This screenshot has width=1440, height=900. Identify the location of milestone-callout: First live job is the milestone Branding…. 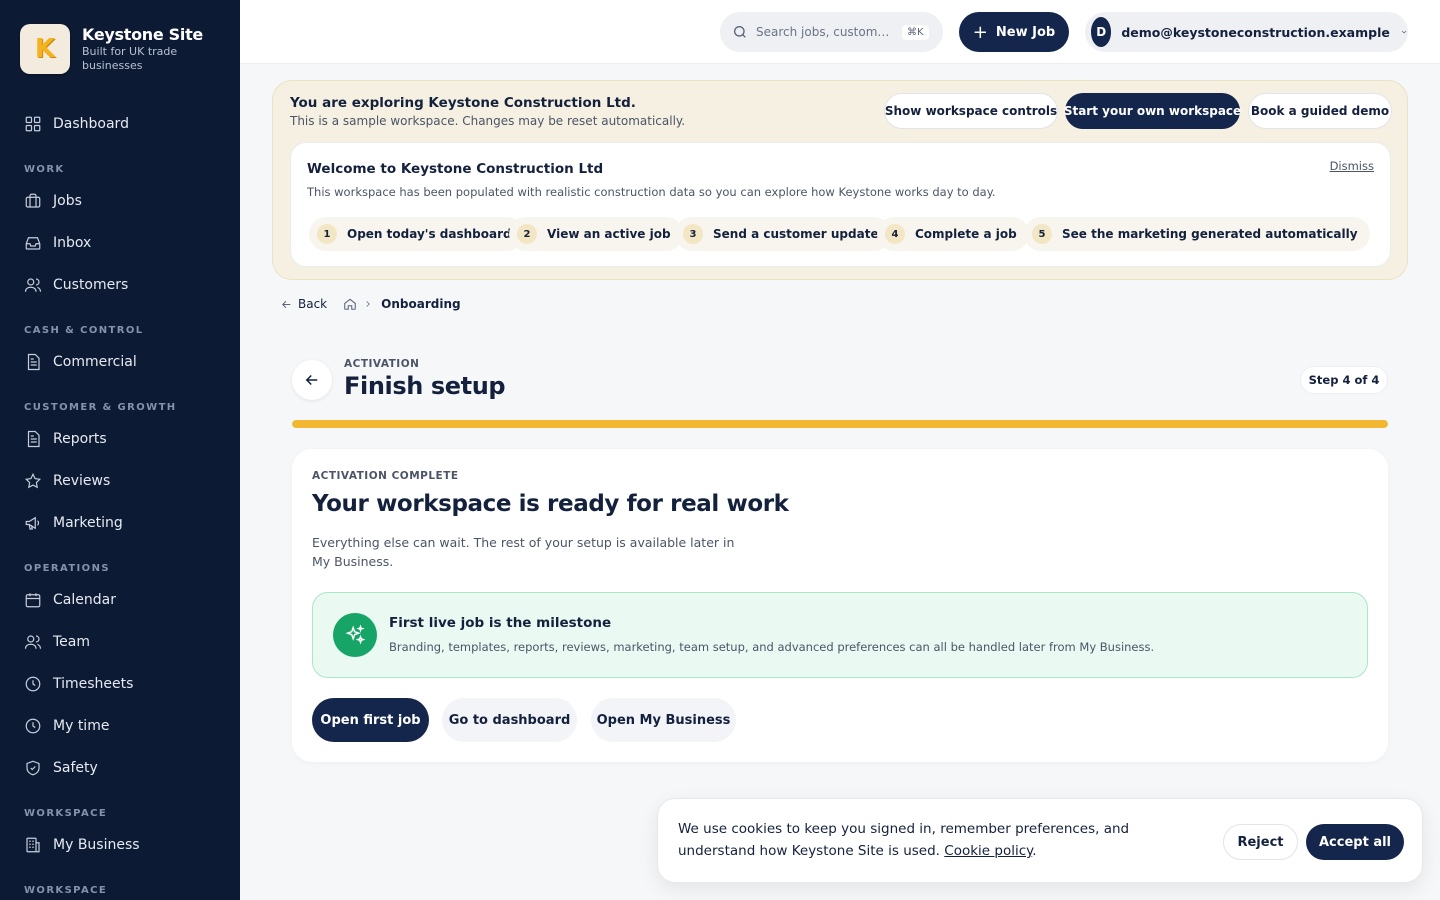
(840, 635).